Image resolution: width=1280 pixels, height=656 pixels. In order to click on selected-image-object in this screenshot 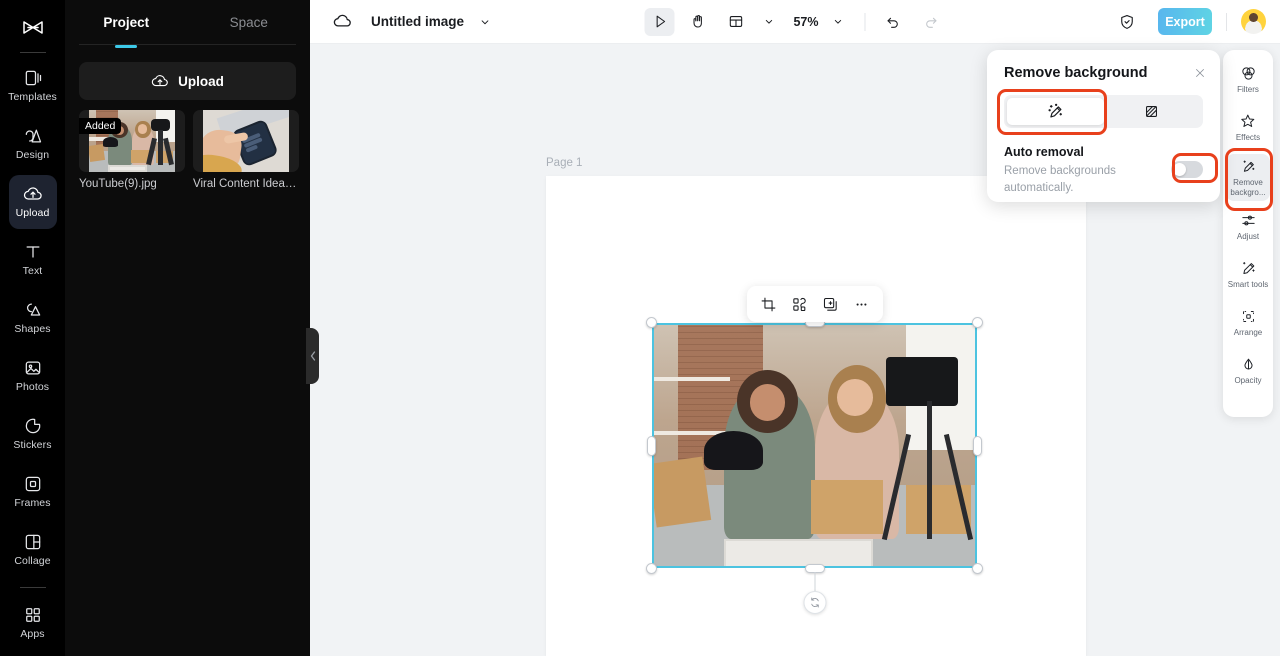, I will do `click(814, 465)`.